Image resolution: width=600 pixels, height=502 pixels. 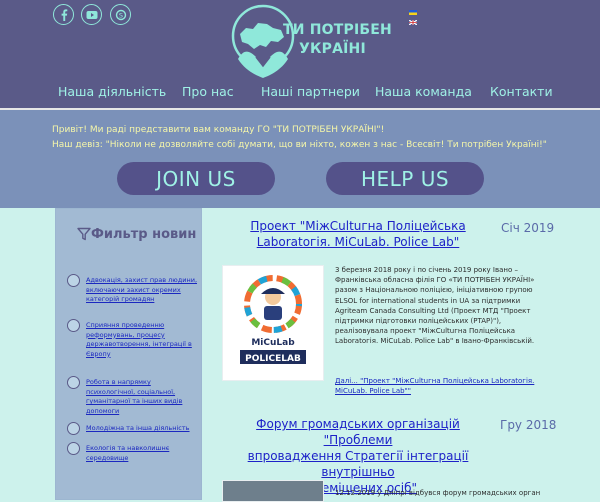 I want to click on article-image: MiCuLab POLICELAB, so click(x=273, y=323).